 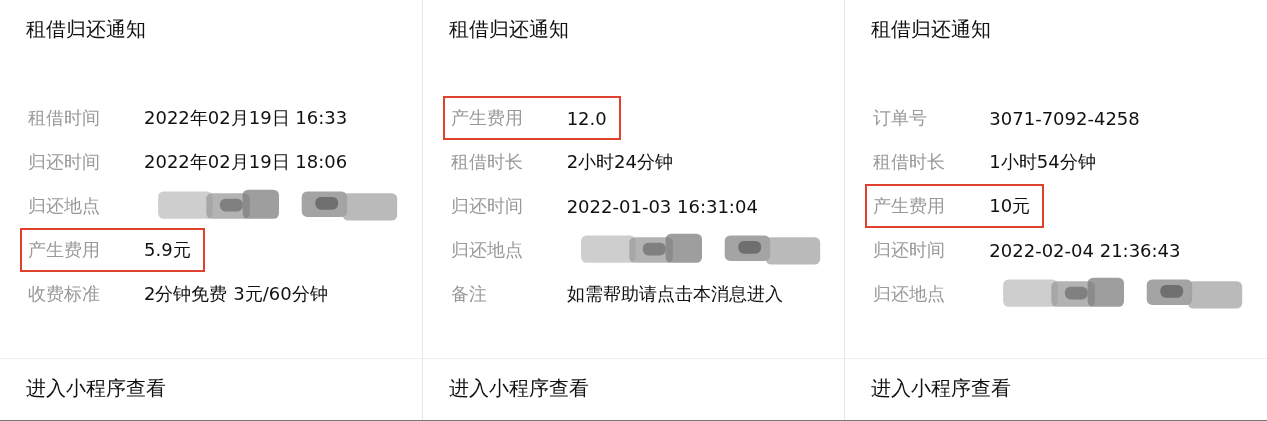 What do you see at coordinates (674, 294) in the screenshot?
I see `field-value: 如需帮助请点击本消息进入` at bounding box center [674, 294].